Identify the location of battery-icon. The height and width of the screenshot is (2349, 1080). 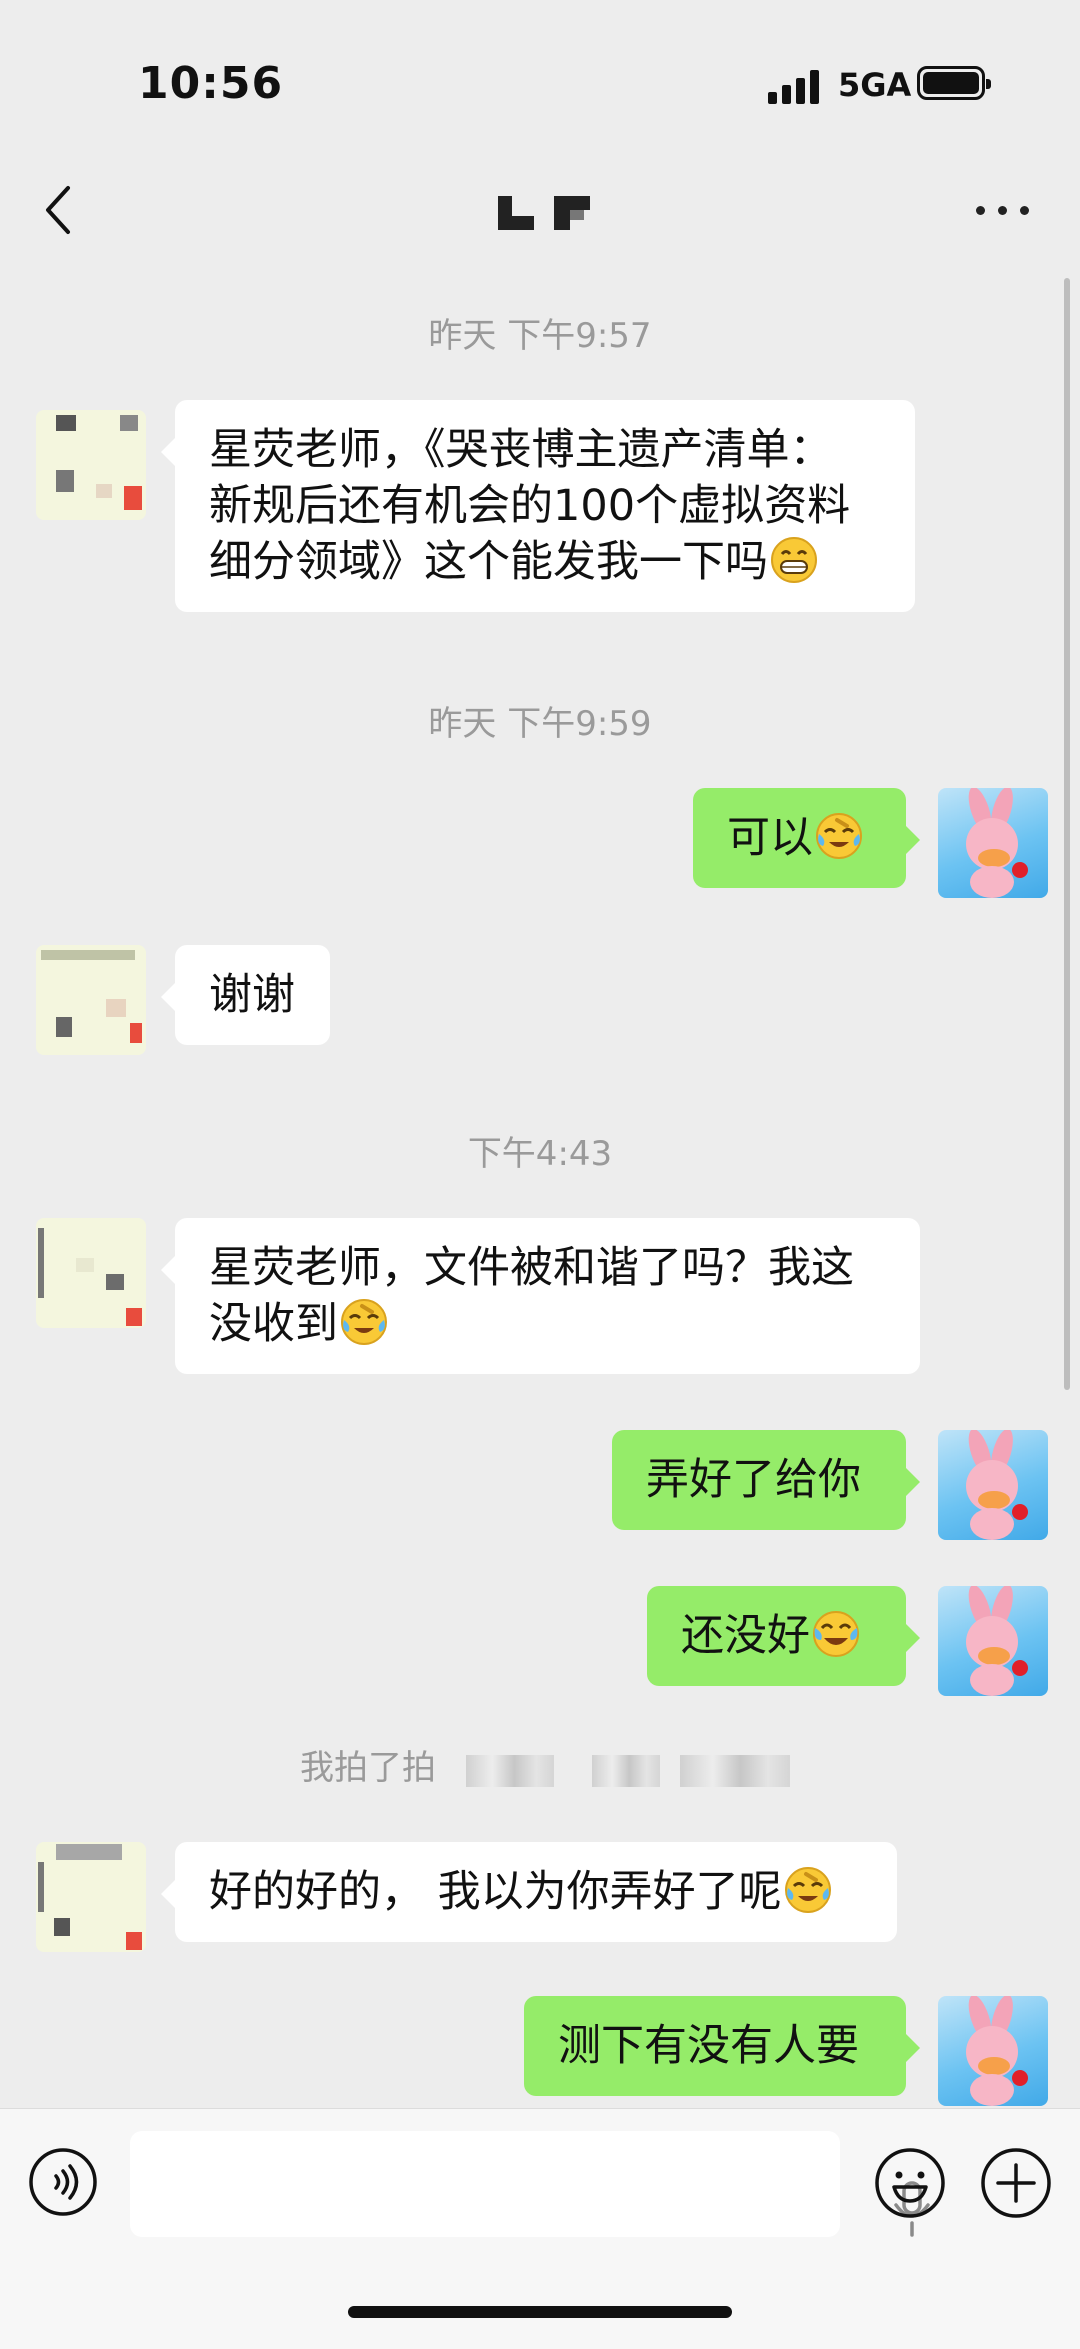
(954, 83).